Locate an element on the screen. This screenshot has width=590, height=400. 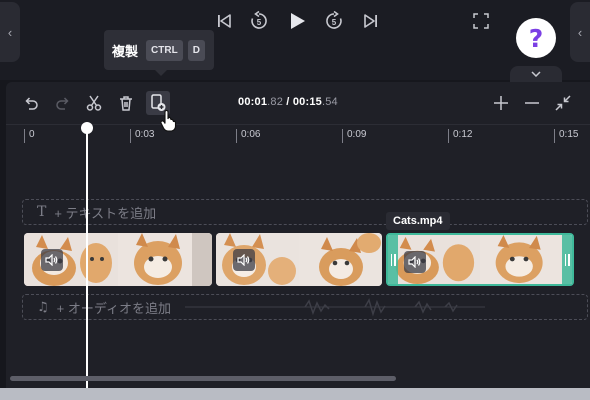
add-text-label: + テキストを追加 is located at coordinates (105, 213).